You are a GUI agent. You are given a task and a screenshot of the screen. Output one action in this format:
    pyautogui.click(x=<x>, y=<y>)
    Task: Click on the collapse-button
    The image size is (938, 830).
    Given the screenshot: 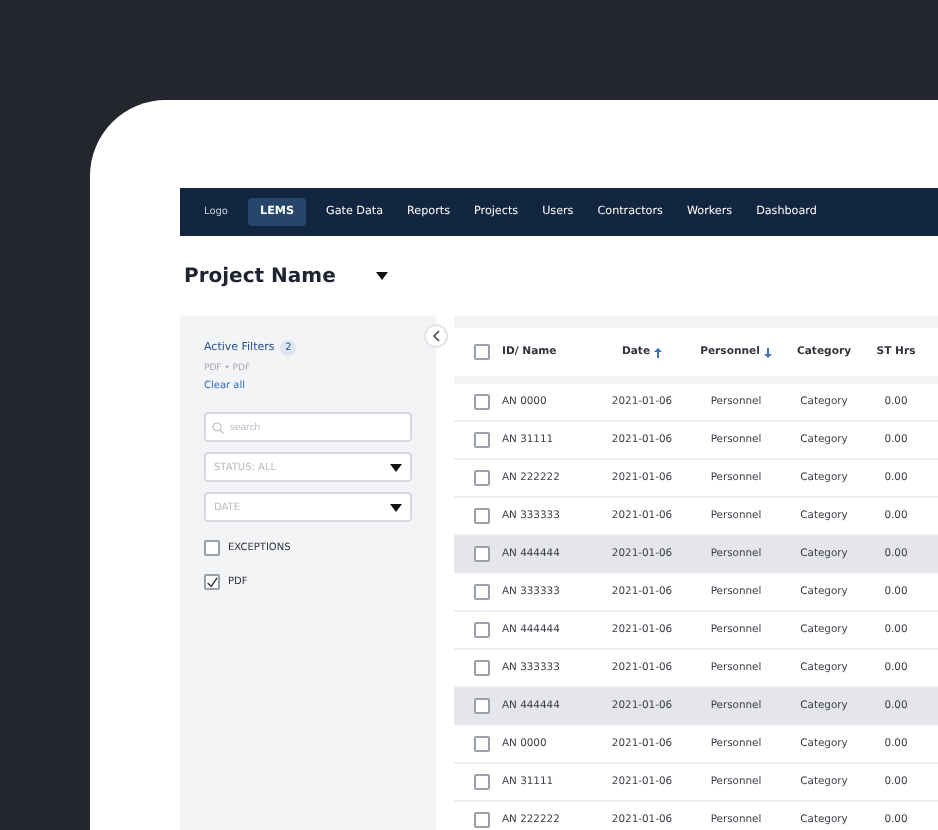 What is the action you would take?
    pyautogui.click(x=436, y=336)
    